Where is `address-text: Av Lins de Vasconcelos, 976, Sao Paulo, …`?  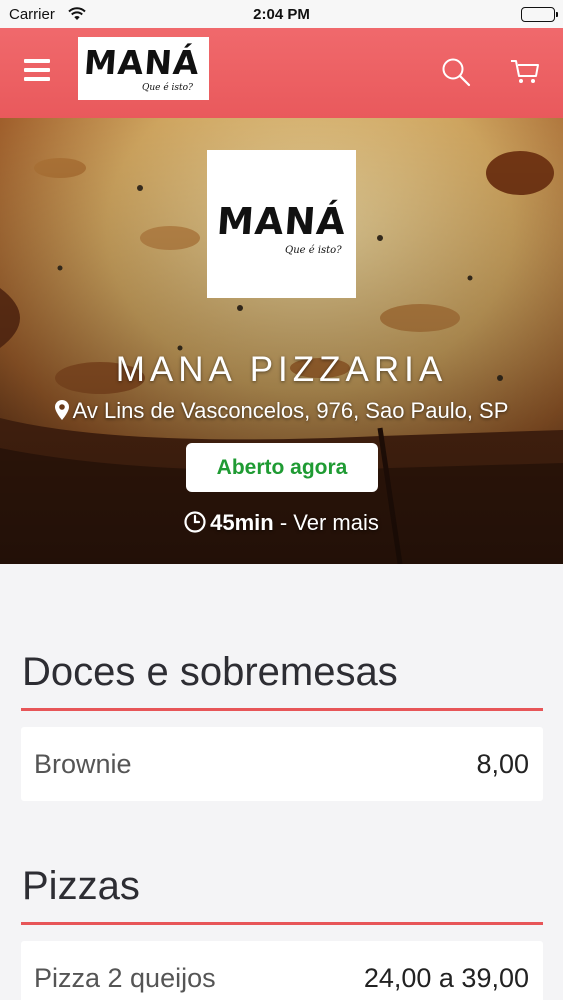
address-text: Av Lins de Vasconcelos, 976, Sao Paulo, … is located at coordinates (290, 410).